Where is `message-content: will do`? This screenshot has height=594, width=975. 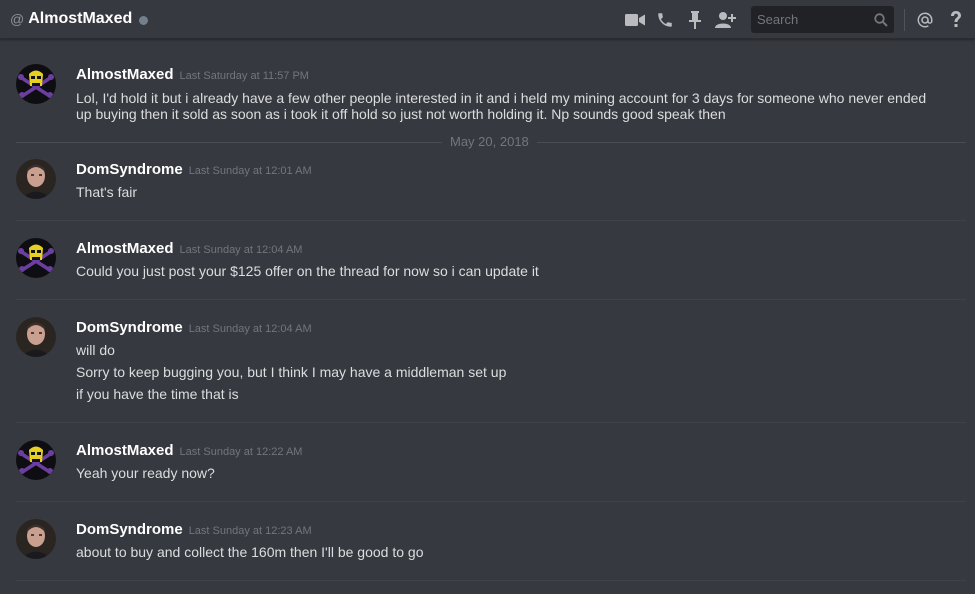
message-content: will do is located at coordinates (95, 350).